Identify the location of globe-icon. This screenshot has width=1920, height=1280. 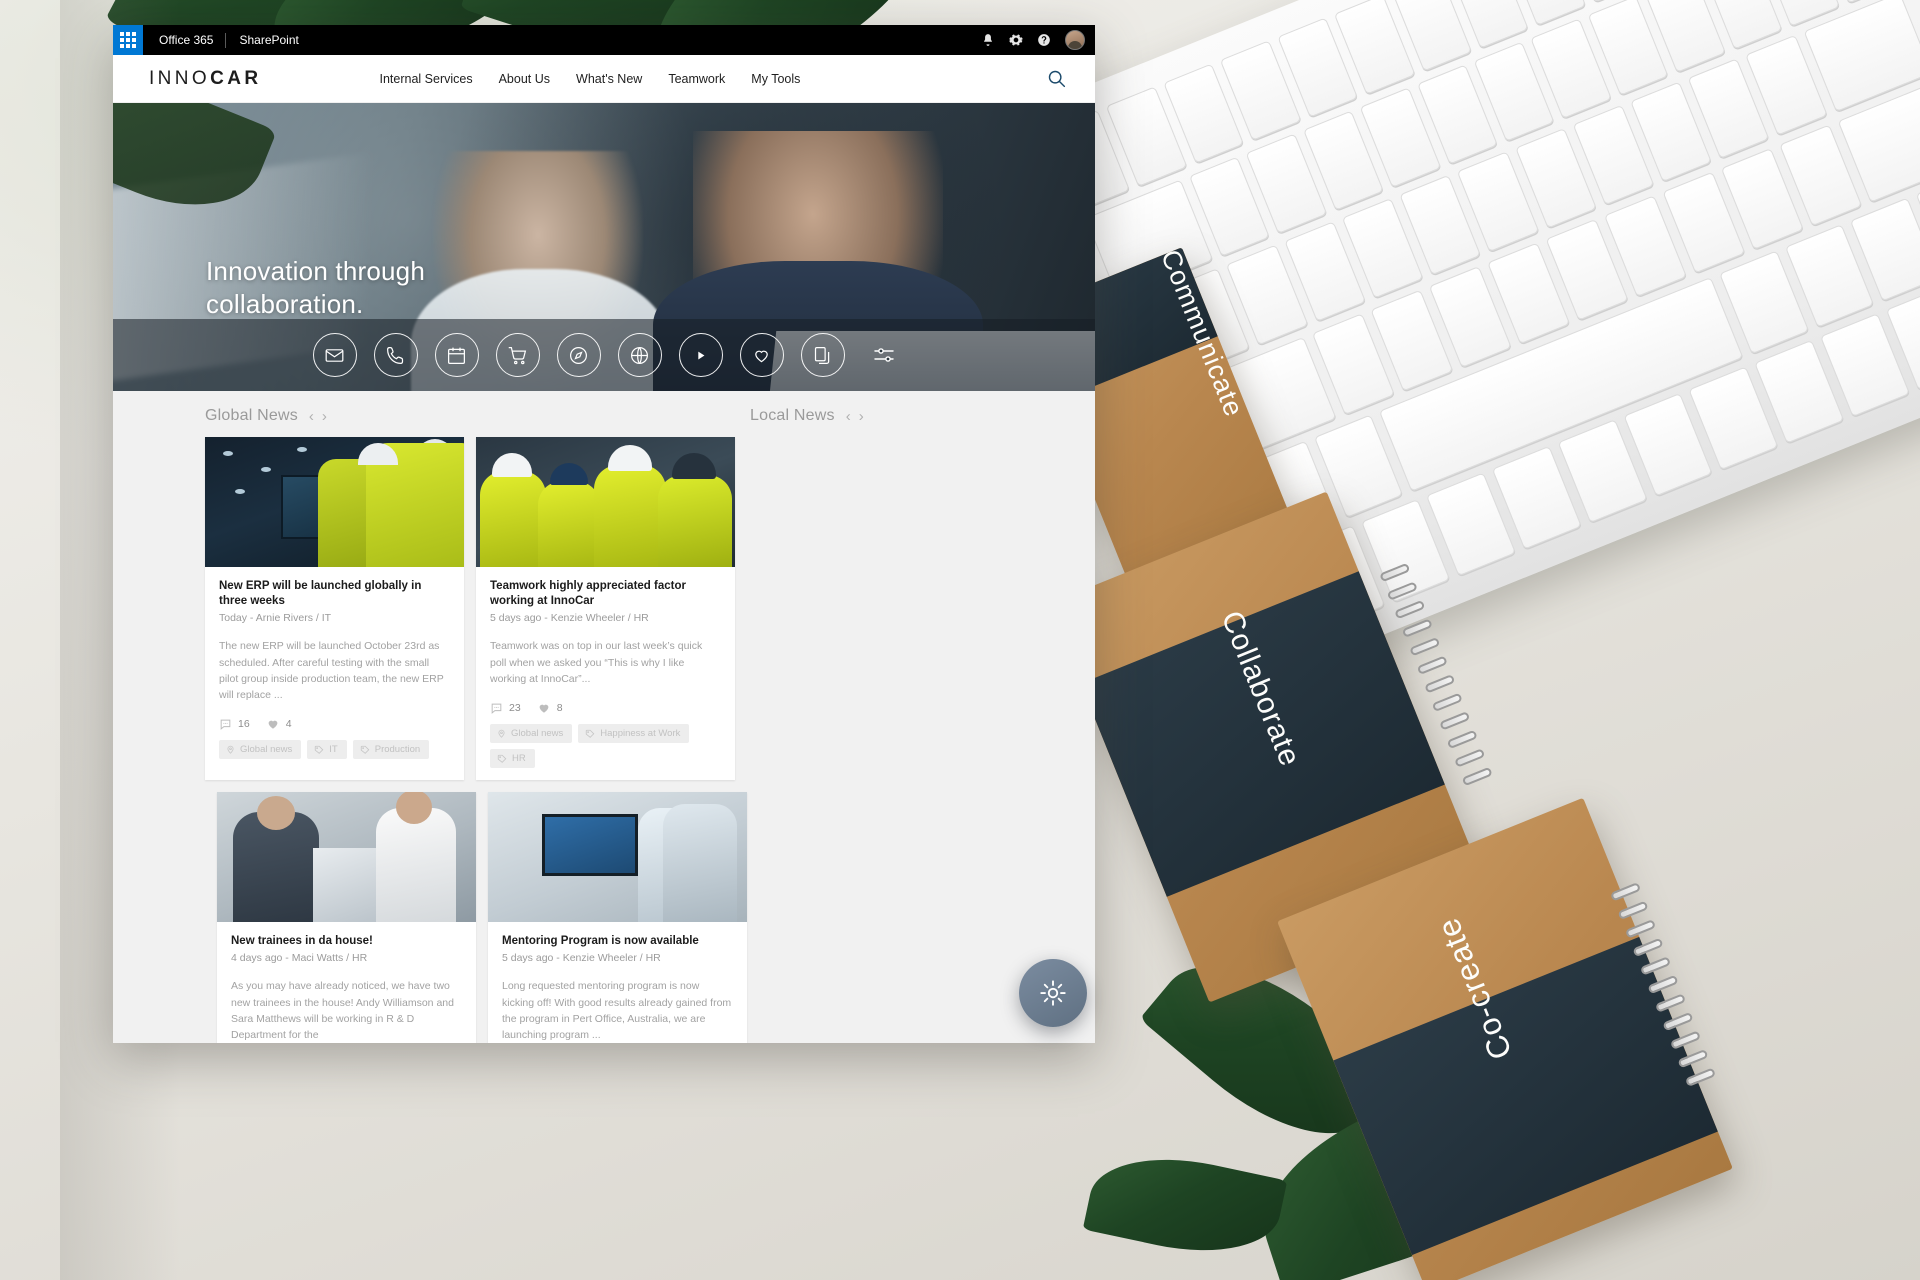
(639, 355).